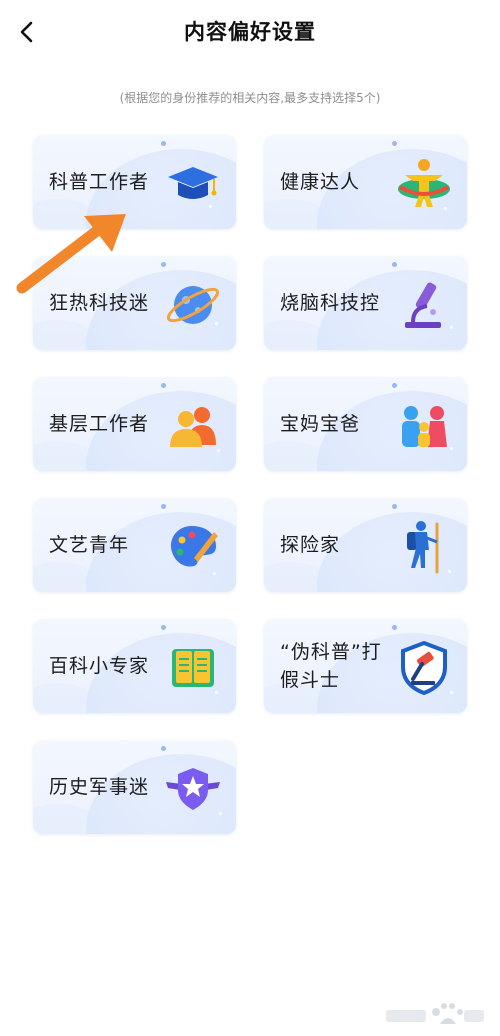 The width and height of the screenshot is (500, 1036). I want to click on palette-icon, so click(194, 546).